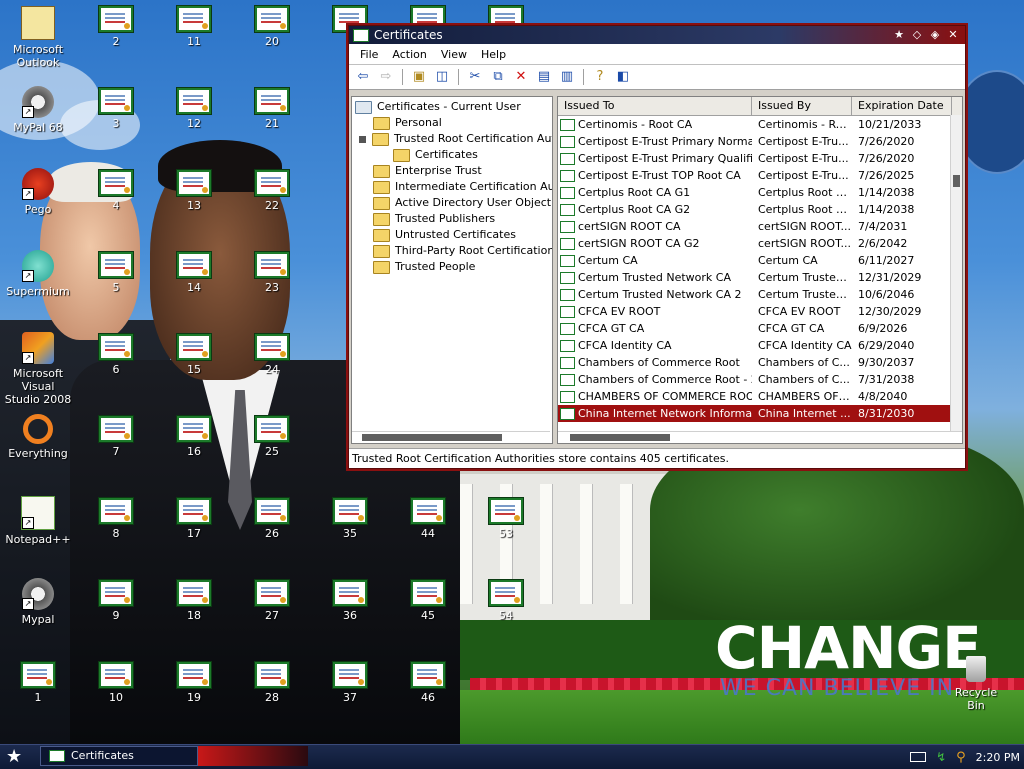 The width and height of the screenshot is (1024, 769). Describe the element at coordinates (802, 106) in the screenshot. I see `column-issued-by: Issued By` at that location.